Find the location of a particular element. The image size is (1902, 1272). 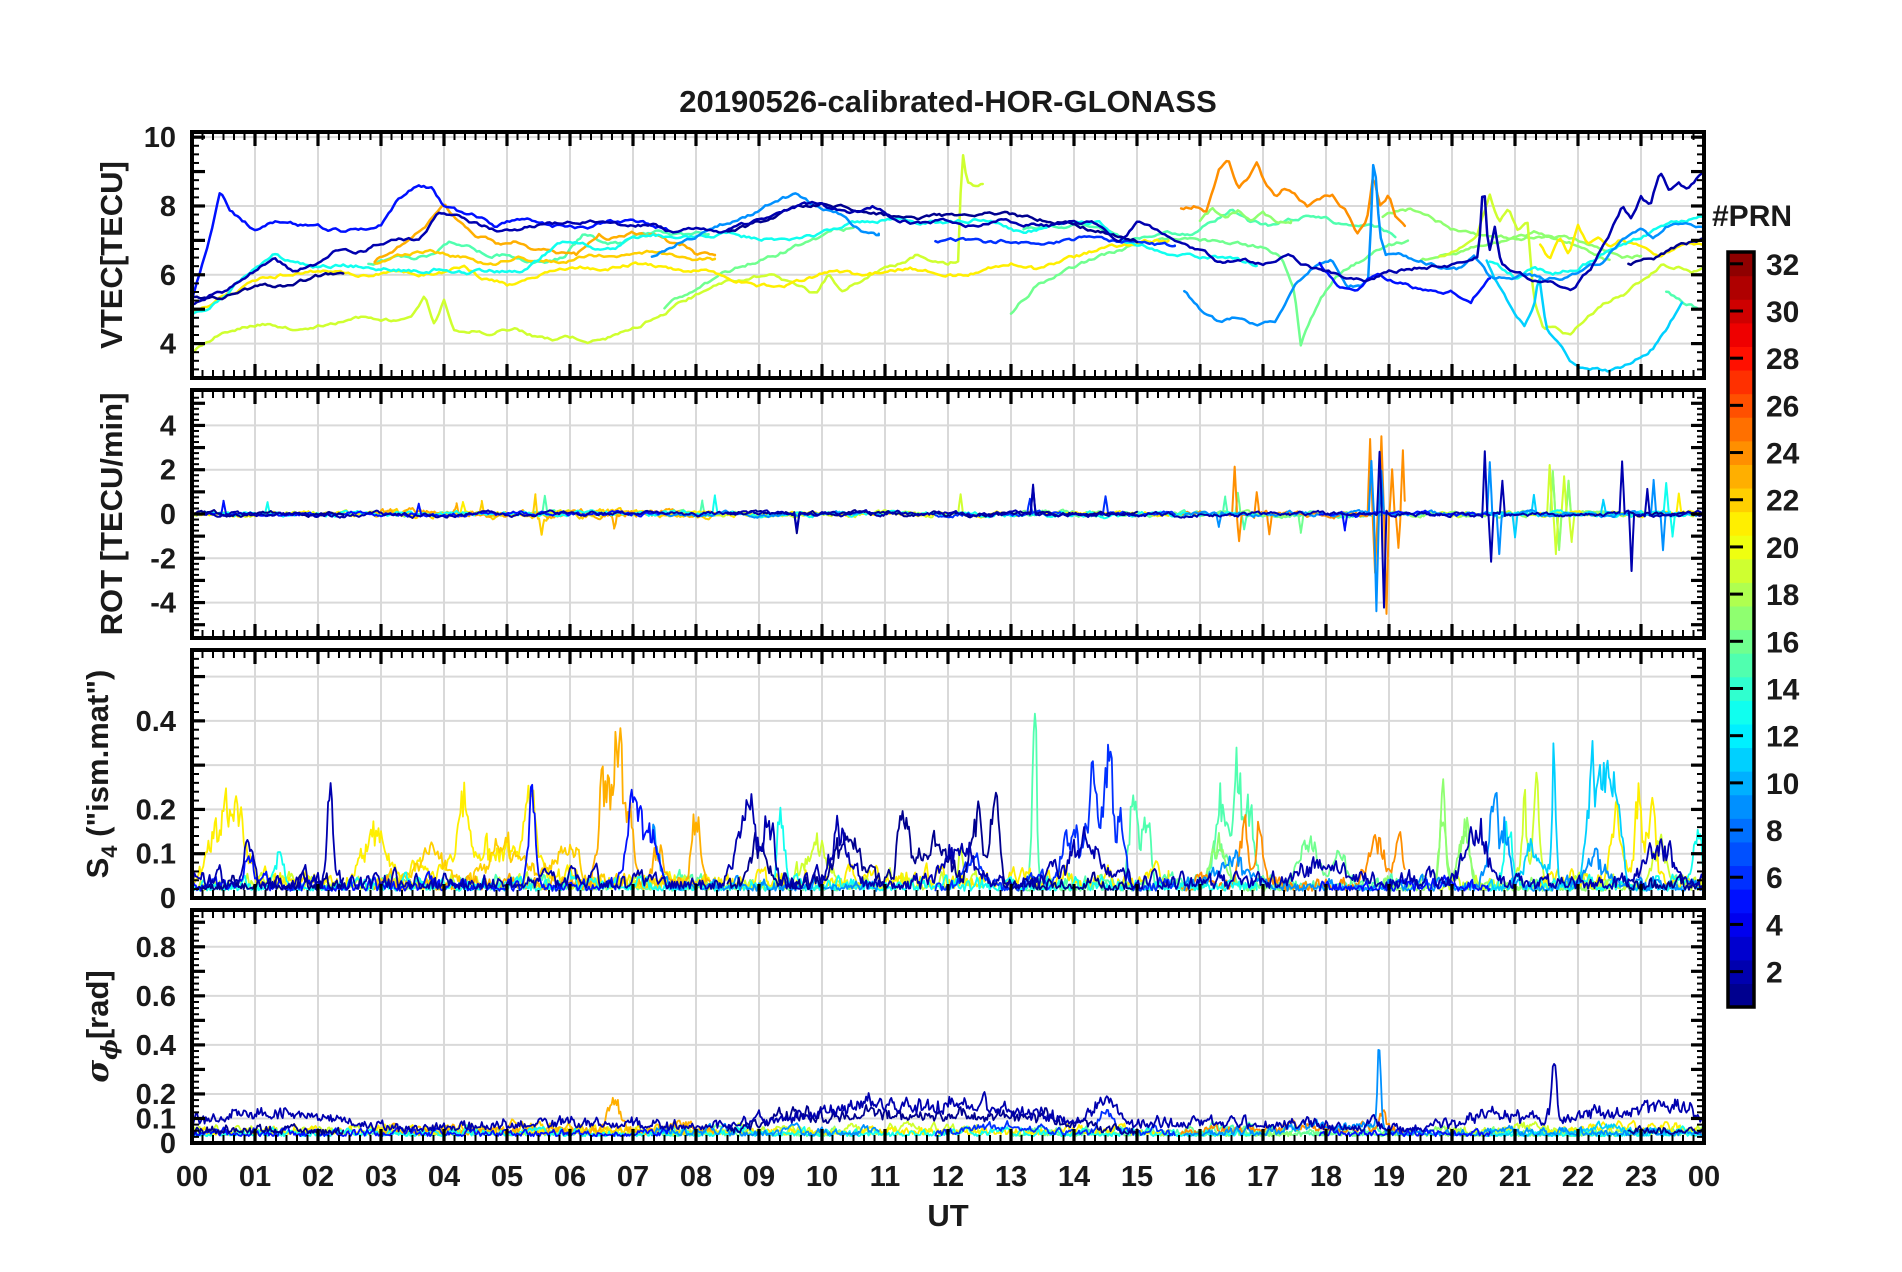

ytick-sigma_phi-0.4: 0.4 is located at coordinates (156, 1046).